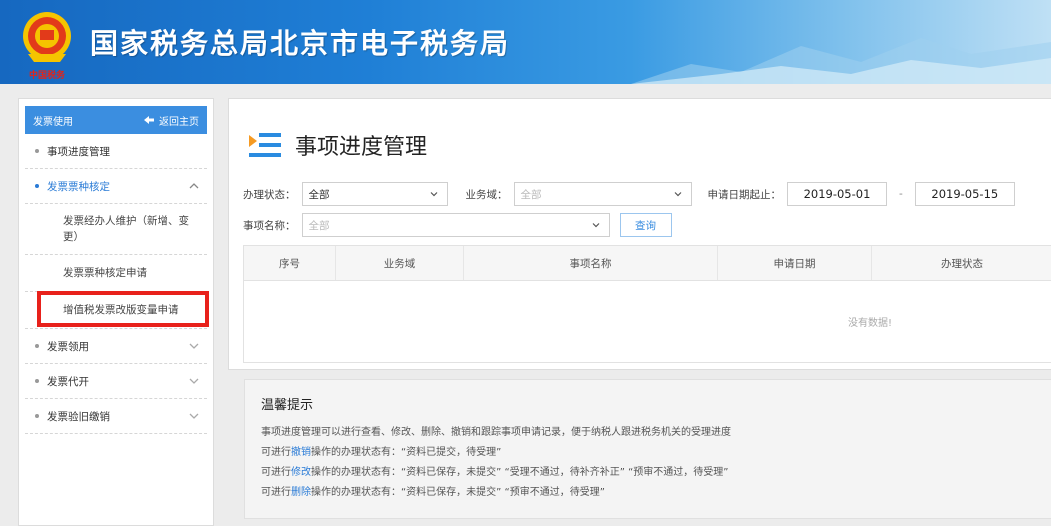  I want to click on tips-text: 操作的办理状态有：“资料已保存，未提交” “预审不通过，待受理”, so click(458, 492).